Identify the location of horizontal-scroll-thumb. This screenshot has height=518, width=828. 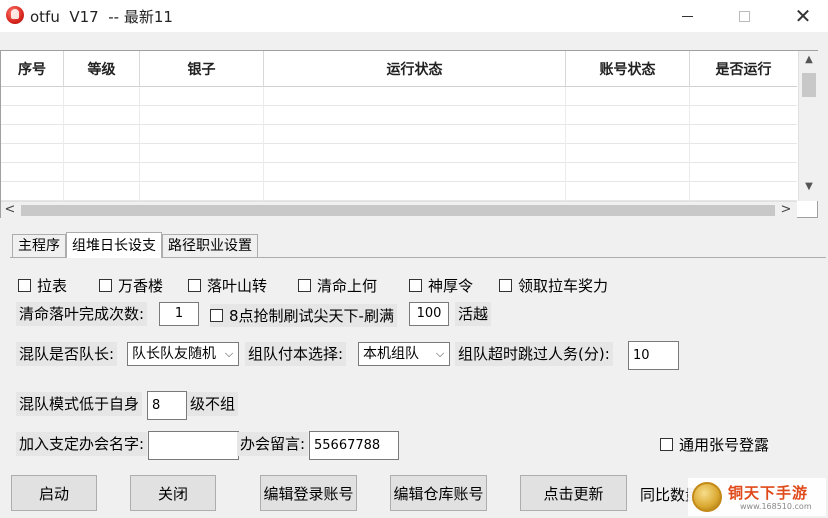
(398, 210).